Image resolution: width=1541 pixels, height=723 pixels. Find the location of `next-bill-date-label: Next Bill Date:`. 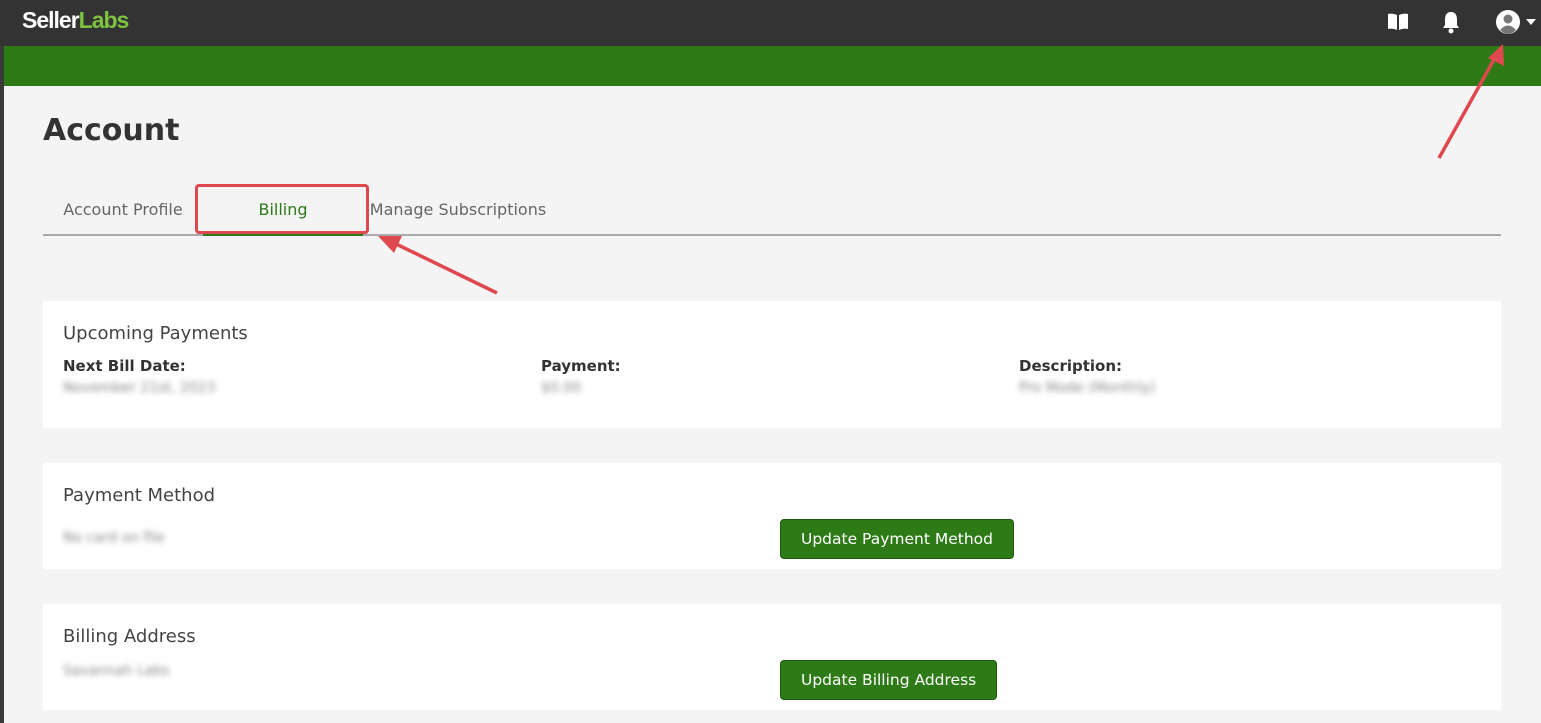

next-bill-date-label: Next Bill Date: is located at coordinates (124, 366).